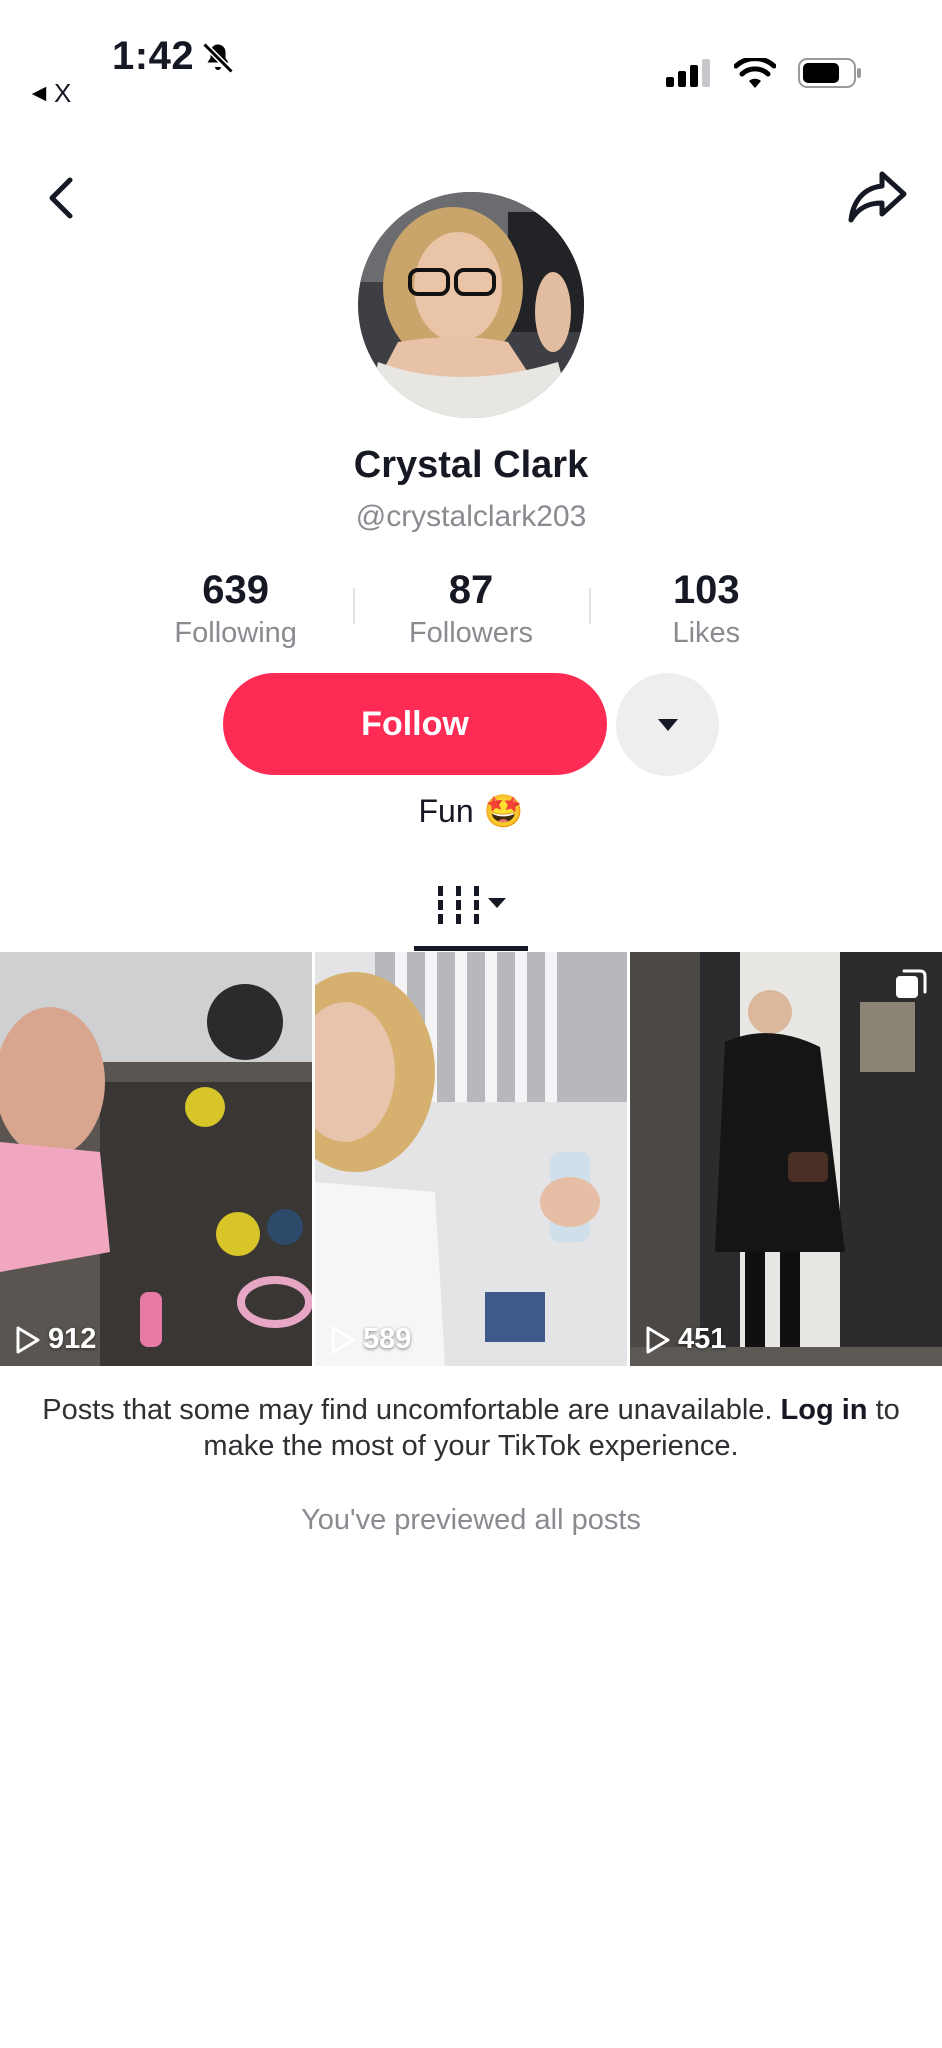 The width and height of the screenshot is (942, 2048). I want to click on tab-indicator, so click(471, 948).